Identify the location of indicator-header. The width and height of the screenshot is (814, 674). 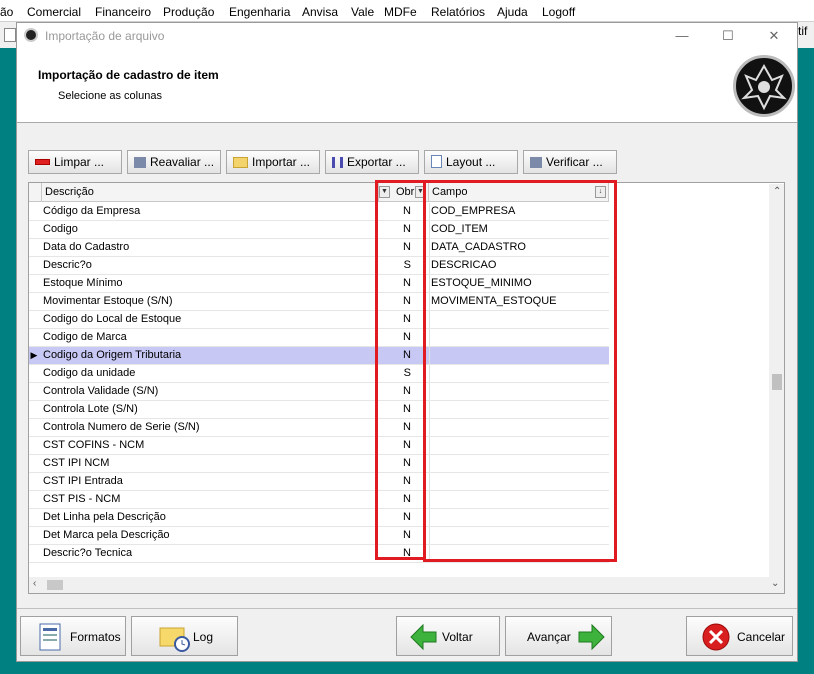
(35, 192).